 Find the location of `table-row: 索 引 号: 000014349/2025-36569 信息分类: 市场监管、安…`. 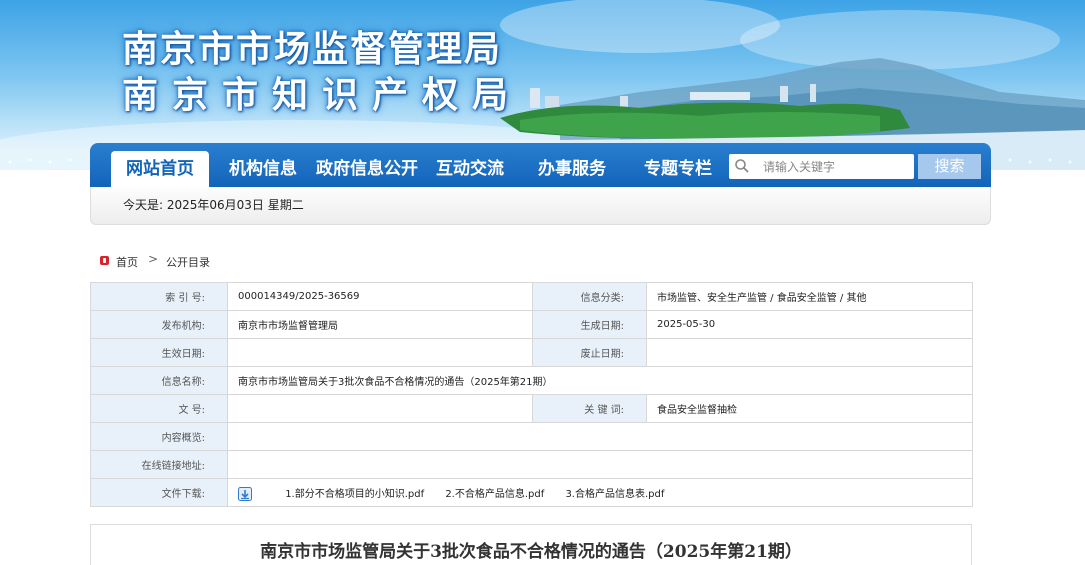

table-row: 索 引 号: 000014349/2025-36569 信息分类: 市场监管、安… is located at coordinates (531, 296).